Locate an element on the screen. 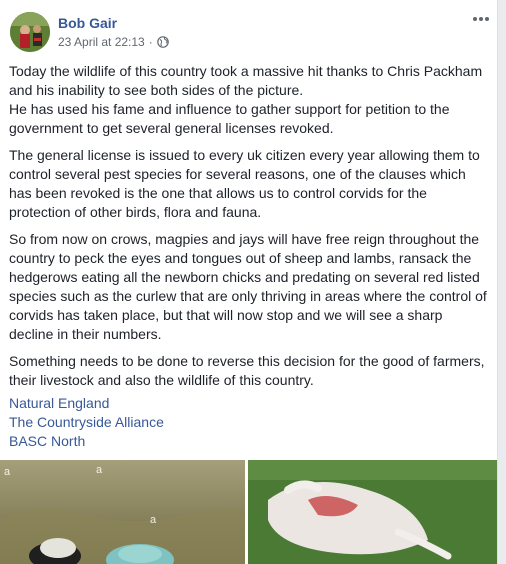 This screenshot has height=564, width=506. photo-sheep: a a a is located at coordinates (122, 512).